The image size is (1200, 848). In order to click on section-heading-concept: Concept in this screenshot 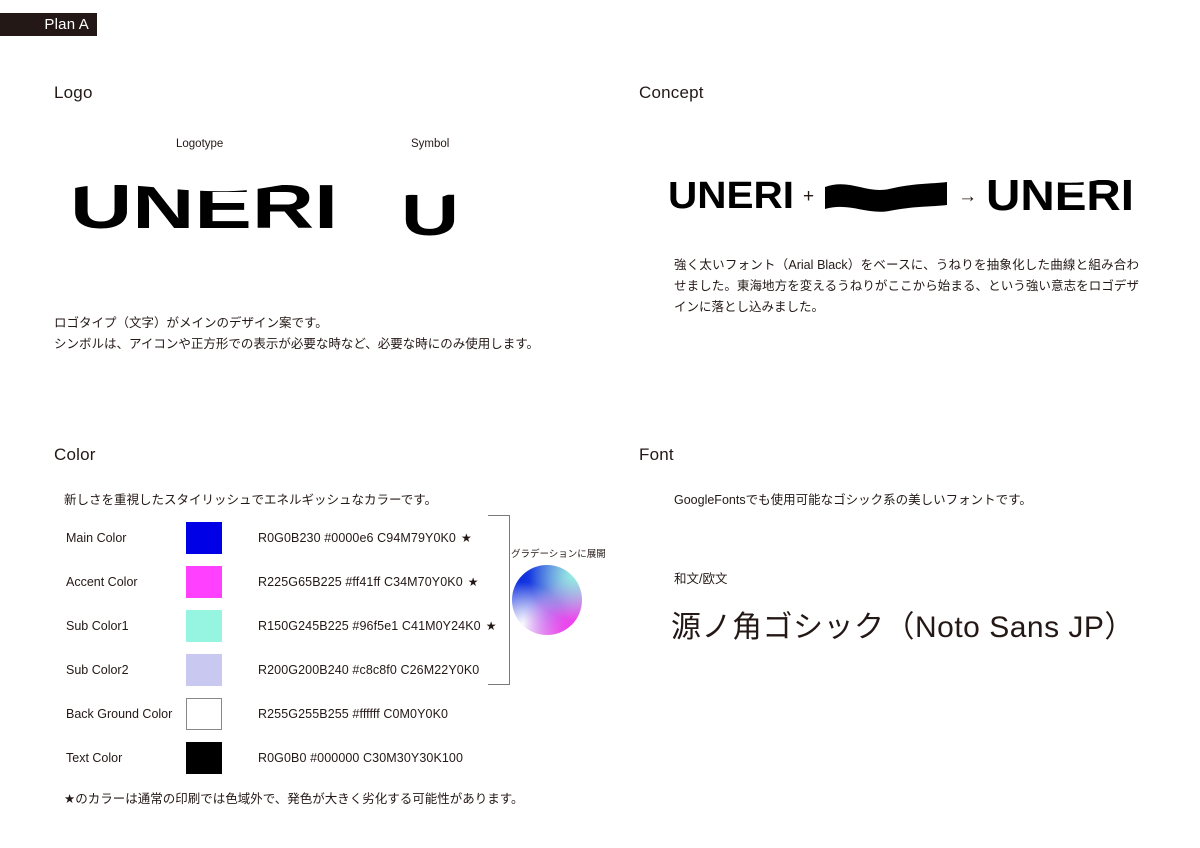, I will do `click(671, 92)`.